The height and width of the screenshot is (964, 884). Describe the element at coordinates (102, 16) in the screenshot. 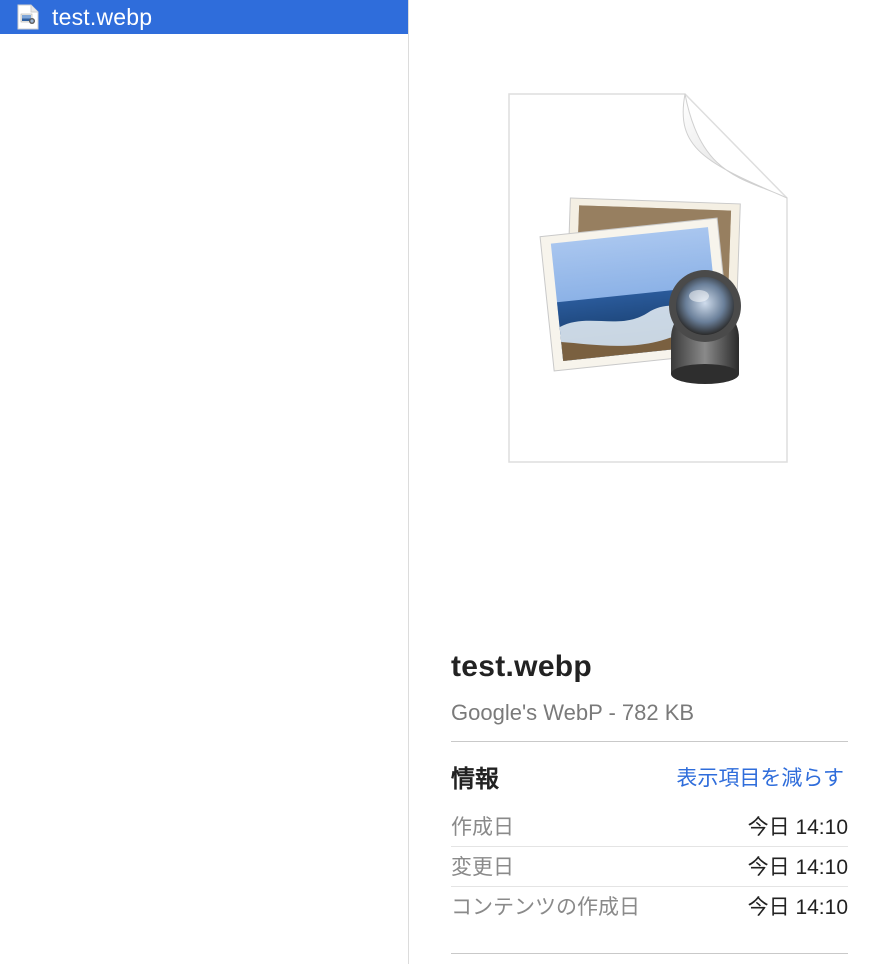

I see `file-name-label: test.webp` at that location.